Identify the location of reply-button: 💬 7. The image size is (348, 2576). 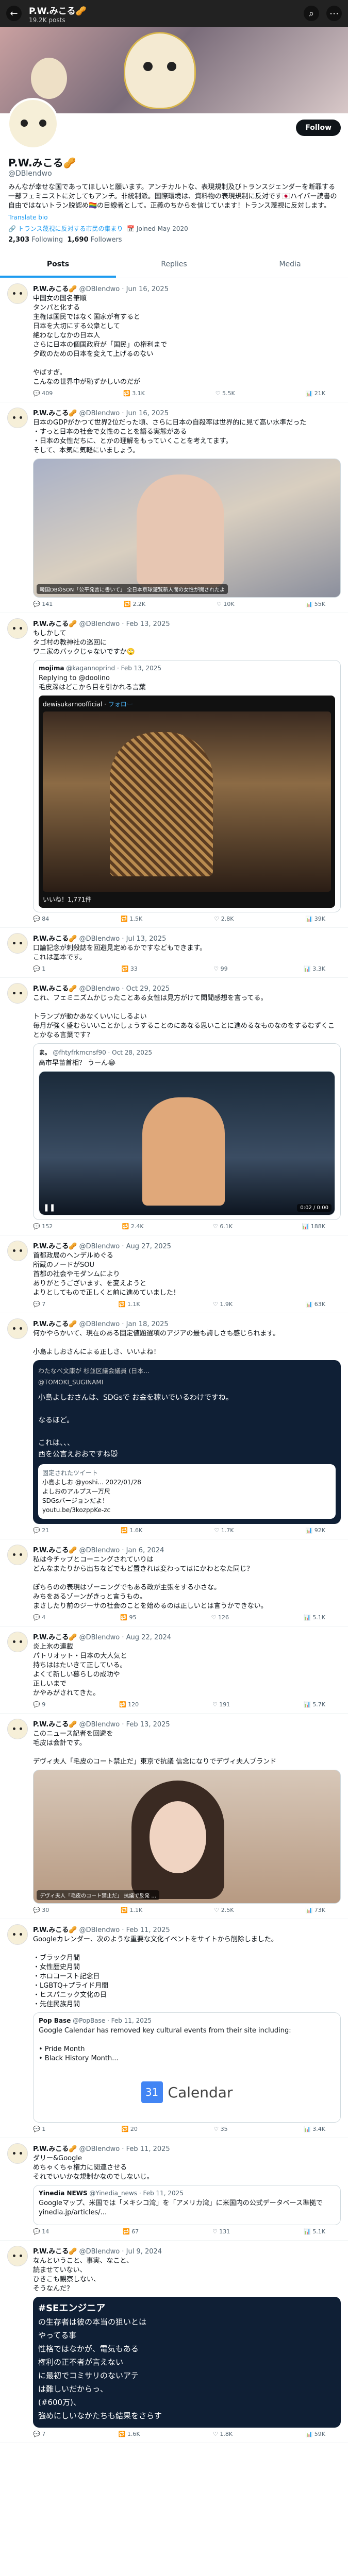
(39, 1304).